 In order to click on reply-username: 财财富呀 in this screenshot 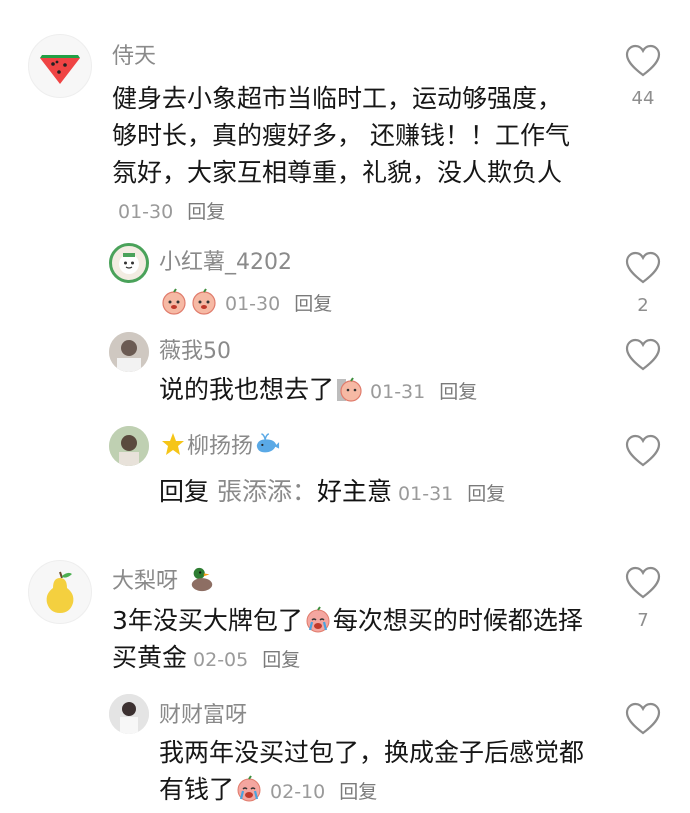, I will do `click(203, 713)`.